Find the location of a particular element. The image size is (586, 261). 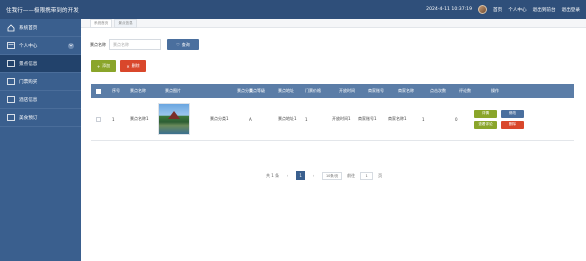

add-button-label: 添加 is located at coordinates (106, 65).